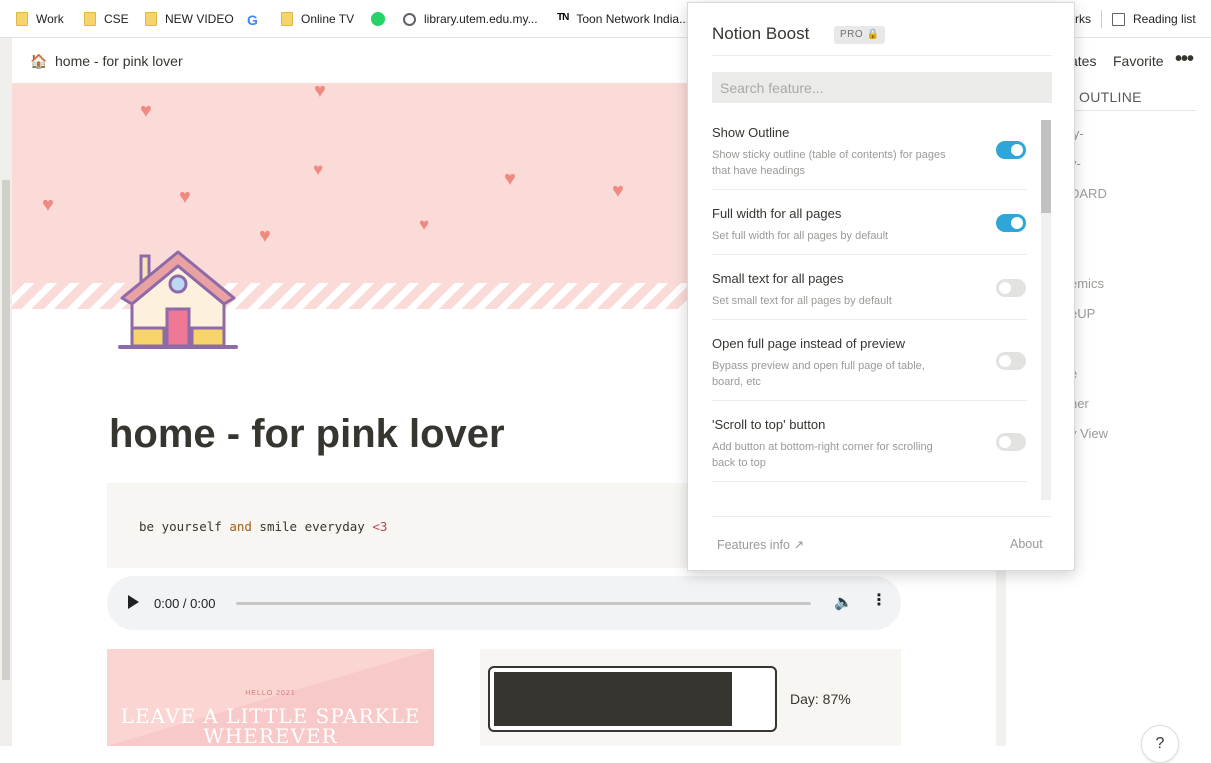  I want to click on google-icon: G, so click(252, 20).